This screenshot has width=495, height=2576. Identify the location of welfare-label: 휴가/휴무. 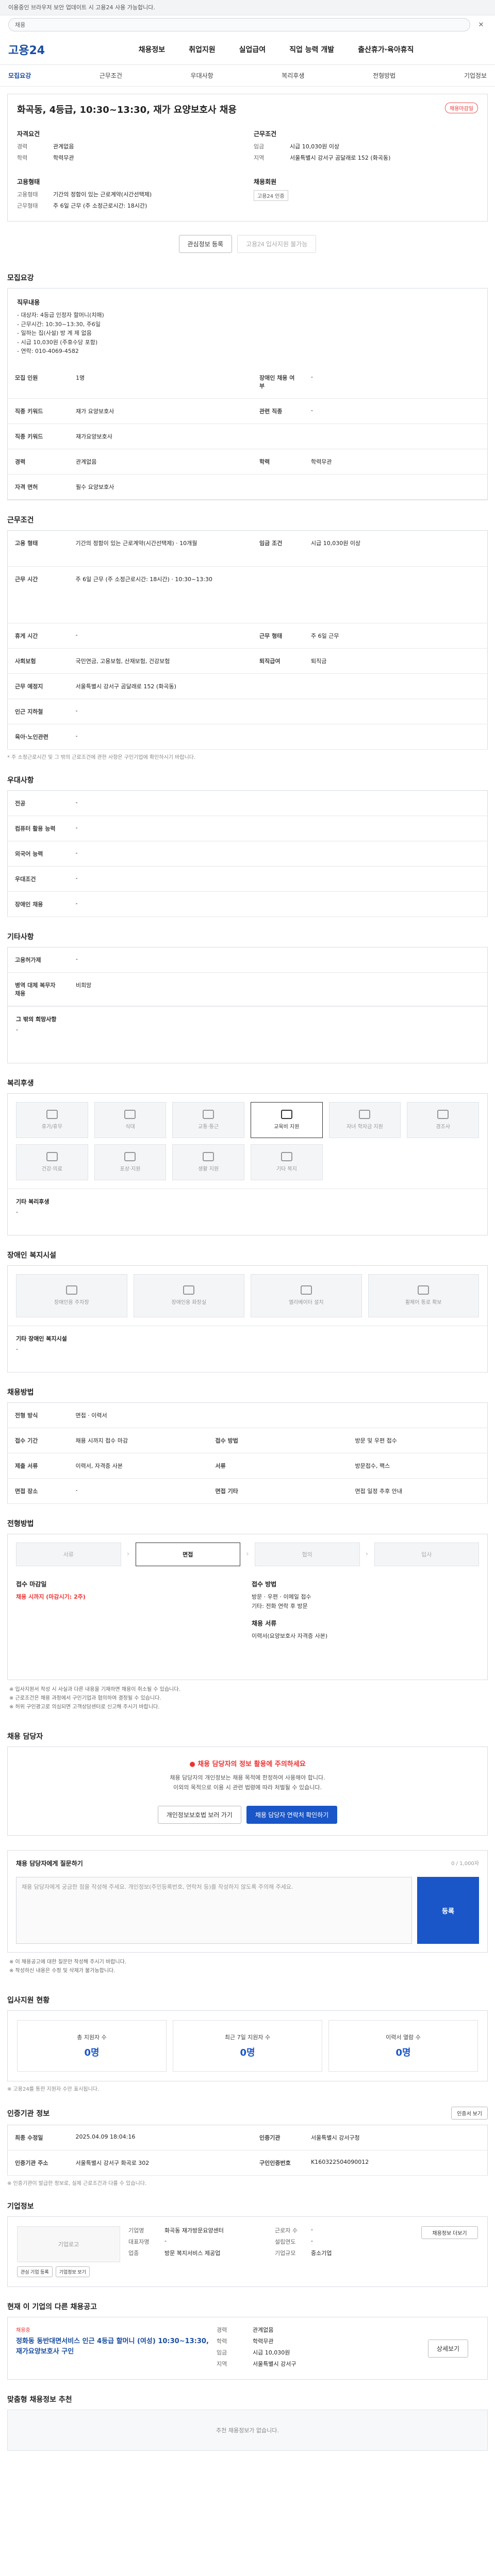
(51, 1127).